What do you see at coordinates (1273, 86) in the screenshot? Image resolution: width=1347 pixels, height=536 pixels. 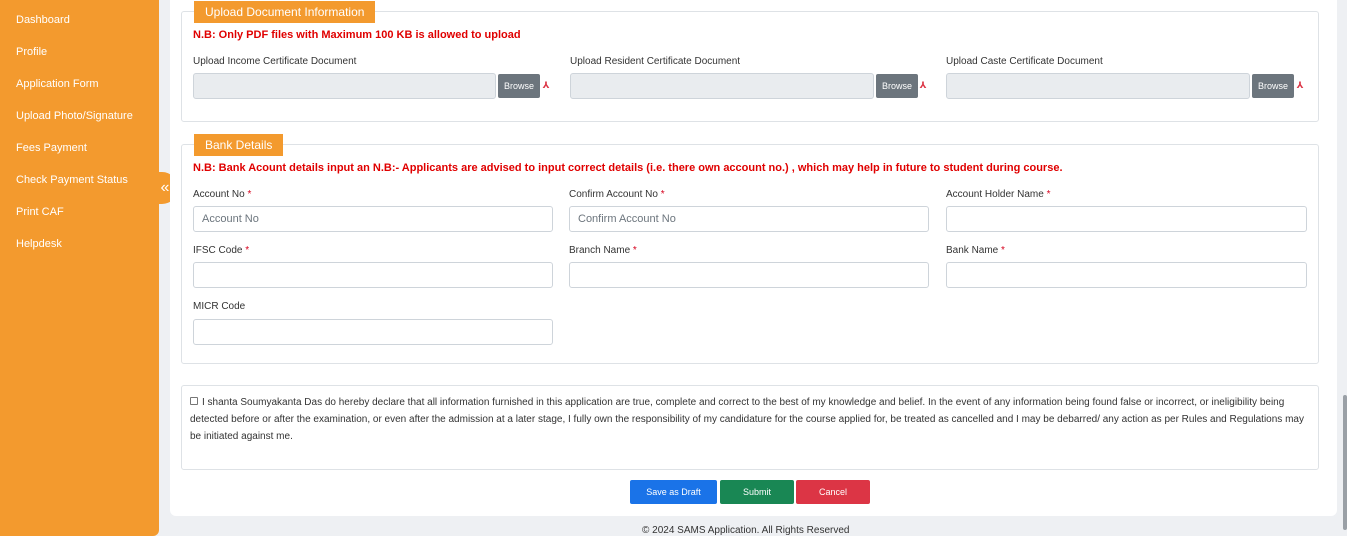 I see `caste-browse-button: Browse` at bounding box center [1273, 86].